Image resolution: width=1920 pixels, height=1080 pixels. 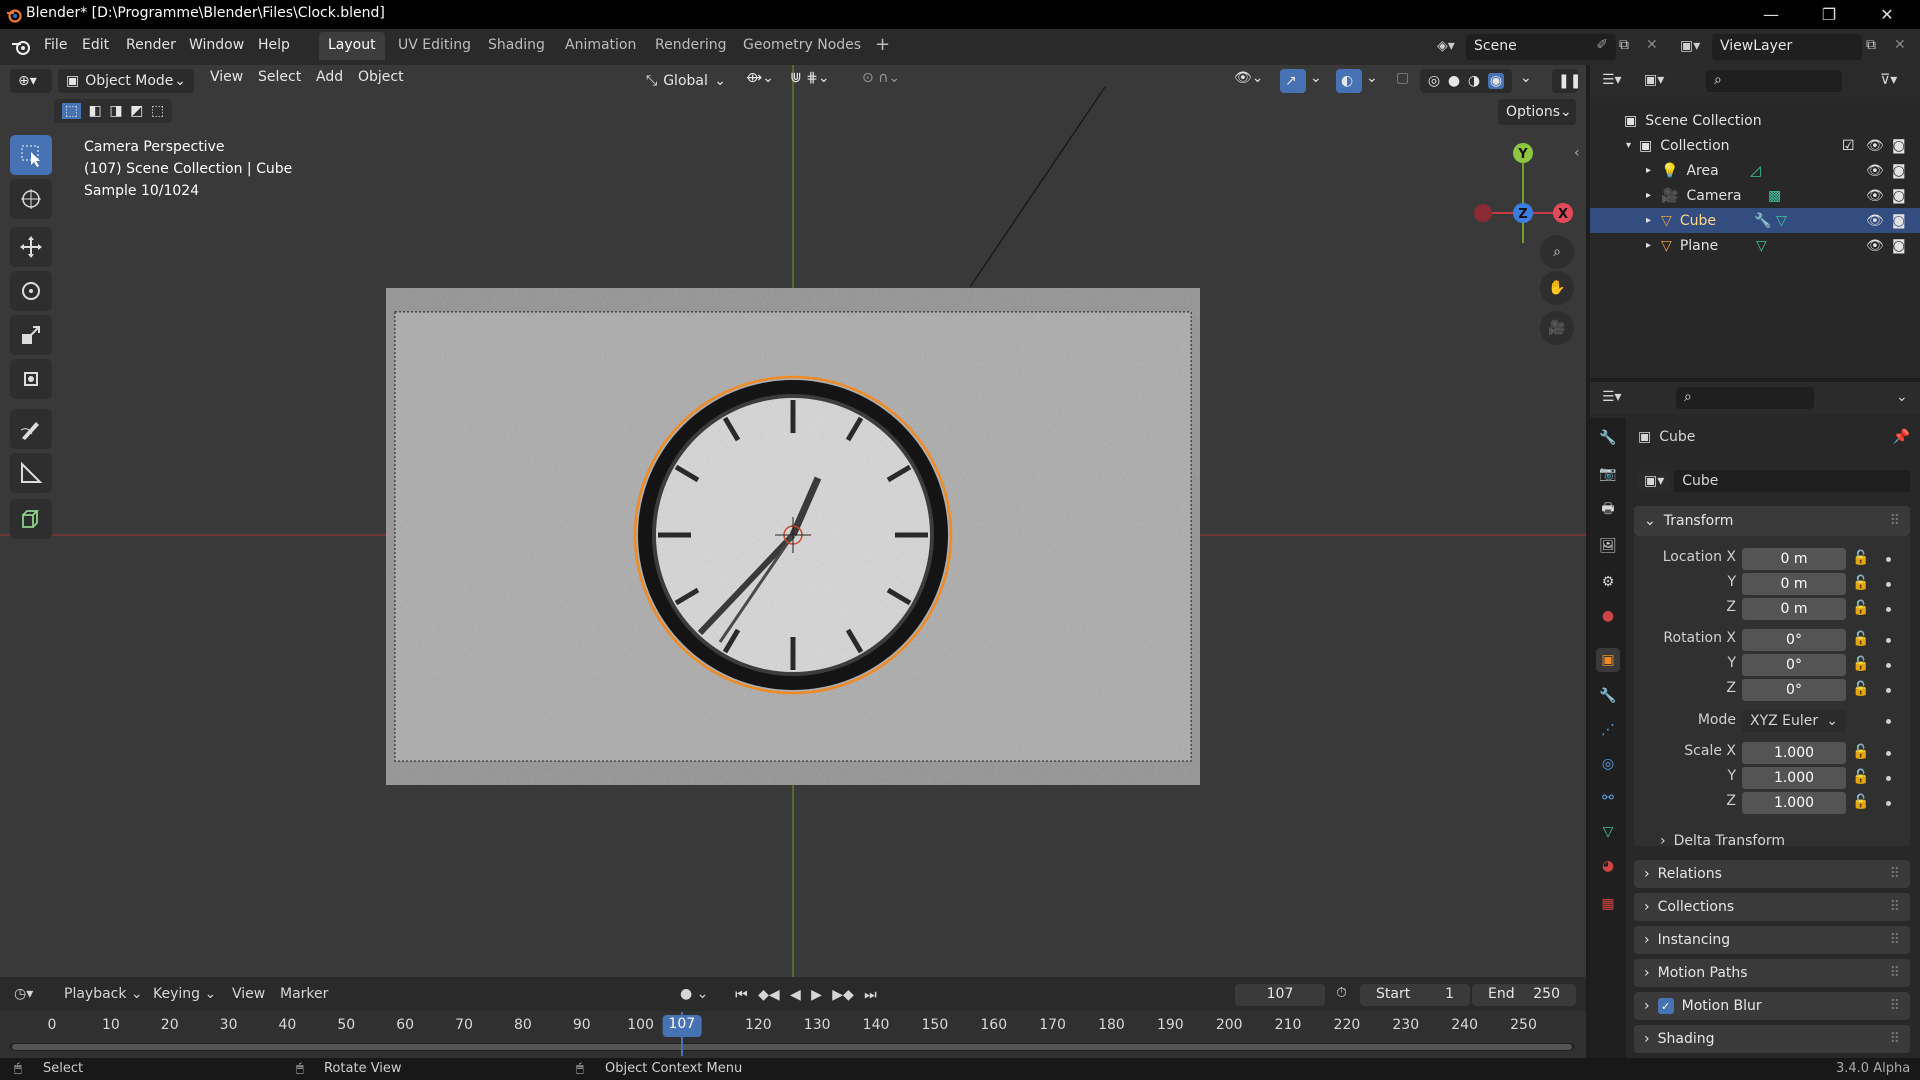 What do you see at coordinates (1772, 907) in the screenshot?
I see `collections-panel-header: › Collections ⠿` at bounding box center [1772, 907].